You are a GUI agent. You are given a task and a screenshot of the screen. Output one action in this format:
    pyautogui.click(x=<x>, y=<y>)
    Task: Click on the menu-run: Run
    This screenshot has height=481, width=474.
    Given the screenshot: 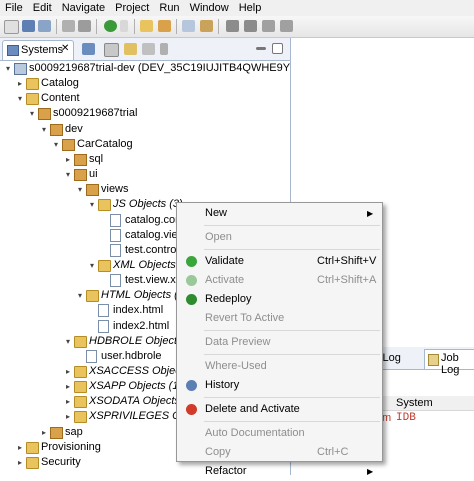 What is the action you would take?
    pyautogui.click(x=169, y=8)
    